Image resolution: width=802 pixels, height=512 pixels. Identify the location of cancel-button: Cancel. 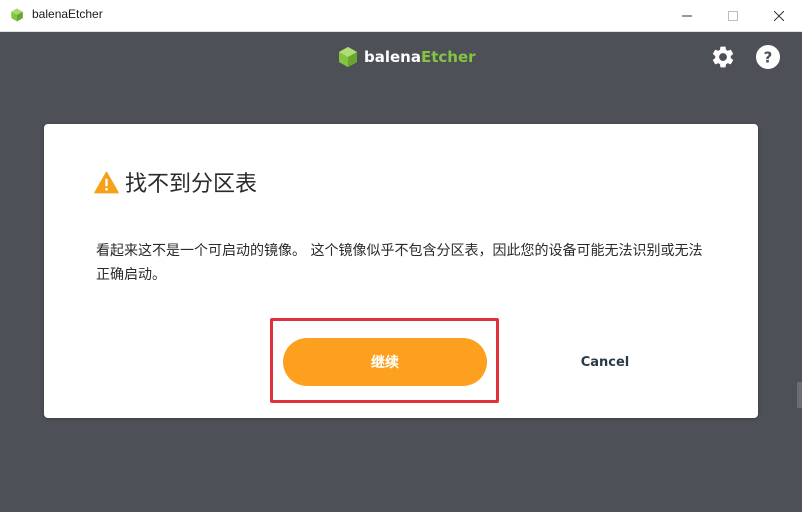
(605, 362).